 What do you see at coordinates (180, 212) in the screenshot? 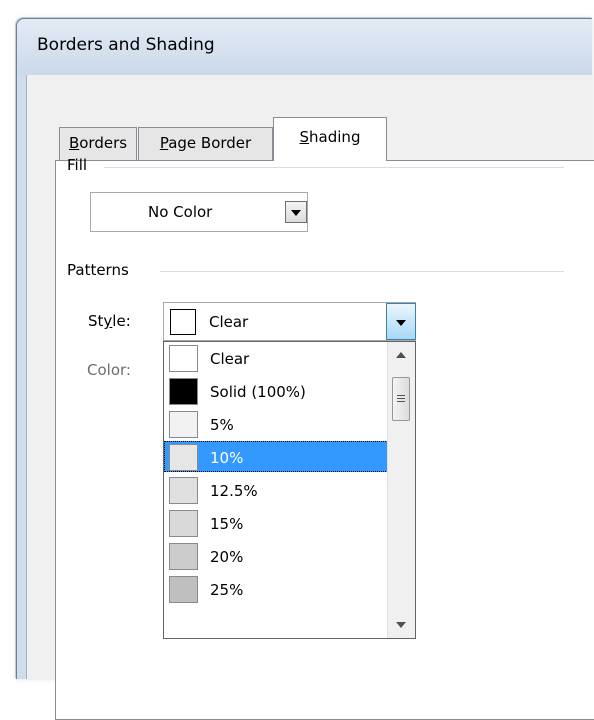
I see `fill-color-value: No Color` at bounding box center [180, 212].